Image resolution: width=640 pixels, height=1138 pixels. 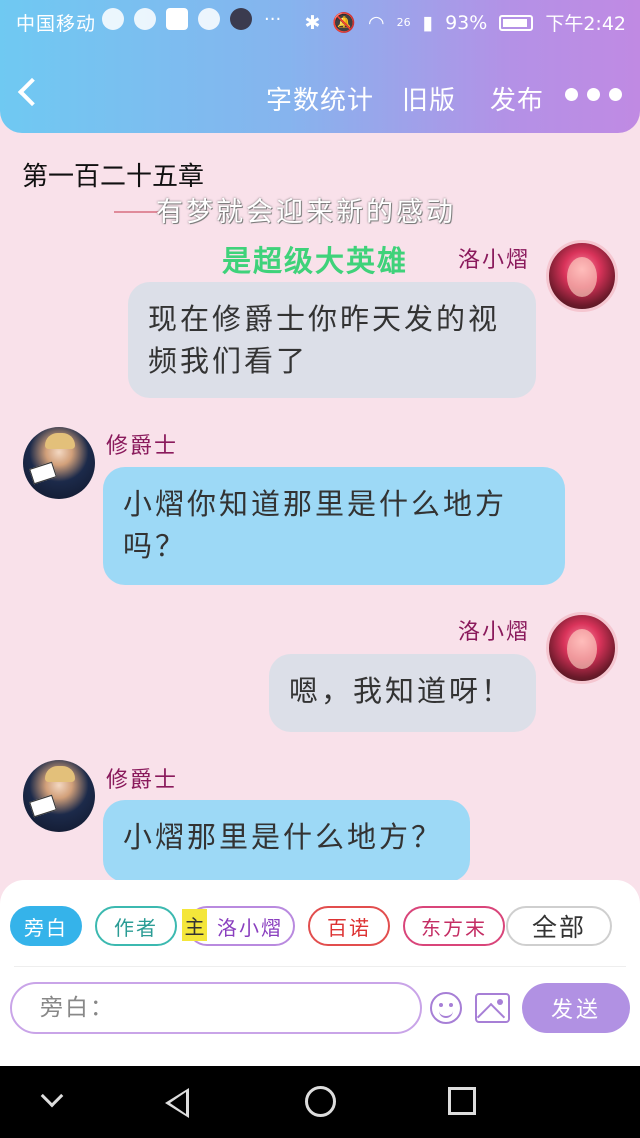 I want to click on globe-icon, so click(x=113, y=19).